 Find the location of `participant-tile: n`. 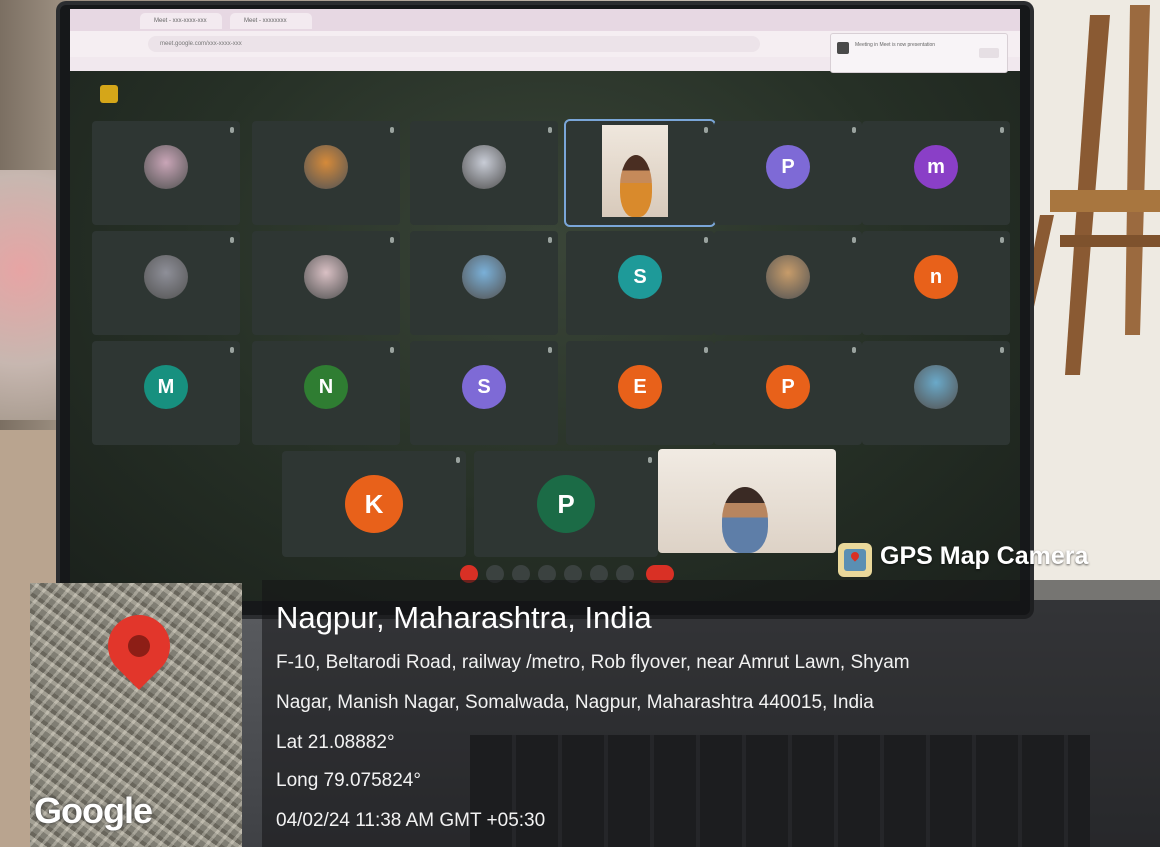

participant-tile: n is located at coordinates (936, 283).